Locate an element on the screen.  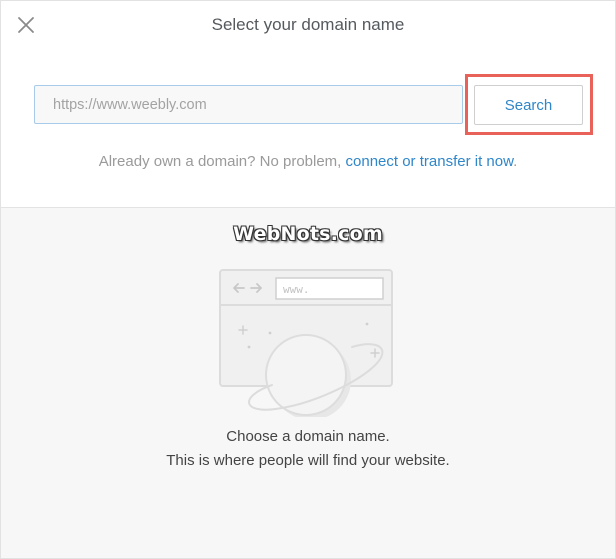
illustration-url-text: www. is located at coordinates (296, 289).